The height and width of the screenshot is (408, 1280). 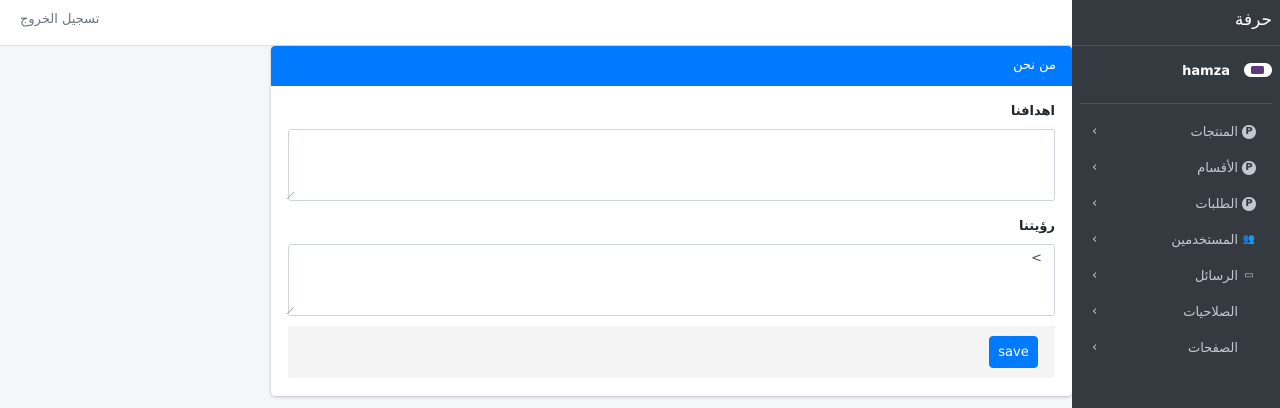 What do you see at coordinates (1217, 168) in the screenshot?
I see `sidebar-item-label: الأقسام` at bounding box center [1217, 168].